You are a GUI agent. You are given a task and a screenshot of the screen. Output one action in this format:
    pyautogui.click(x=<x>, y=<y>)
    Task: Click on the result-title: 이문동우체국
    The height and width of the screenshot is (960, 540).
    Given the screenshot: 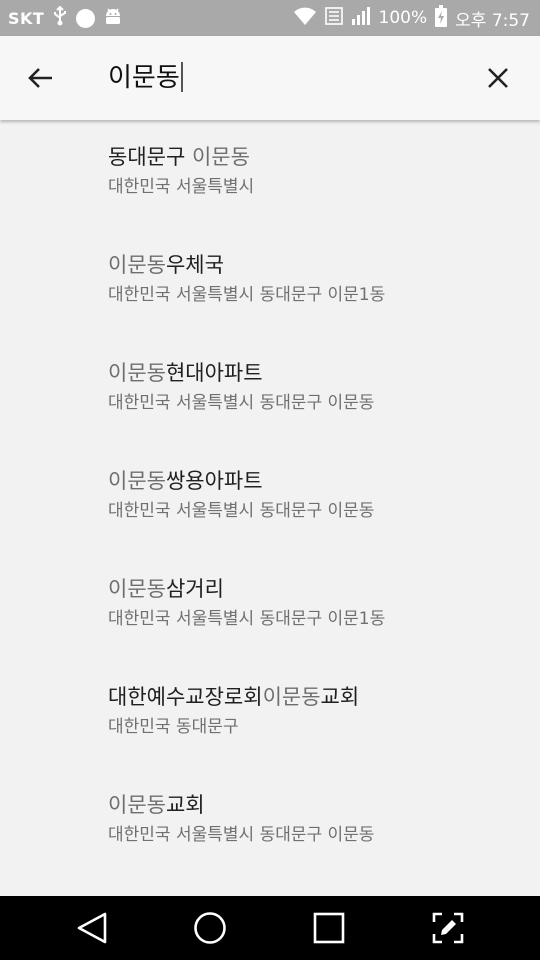 What is the action you would take?
    pyautogui.click(x=166, y=265)
    